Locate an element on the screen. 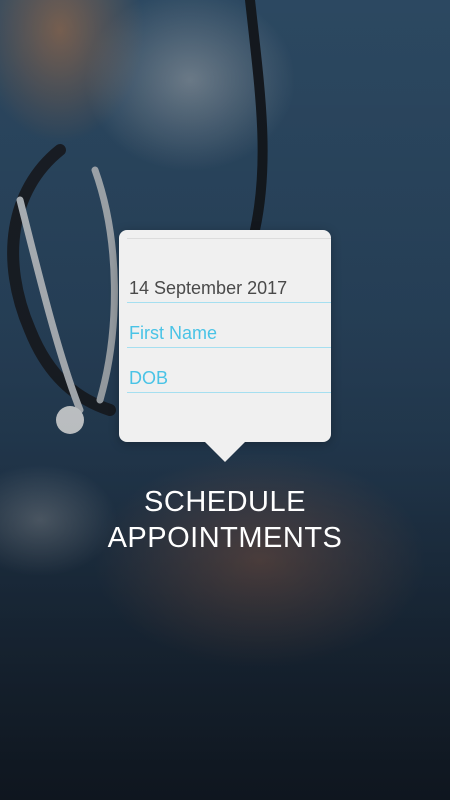  feature-caption: SCHEDULE APPOINTMENTS is located at coordinates (225, 520).